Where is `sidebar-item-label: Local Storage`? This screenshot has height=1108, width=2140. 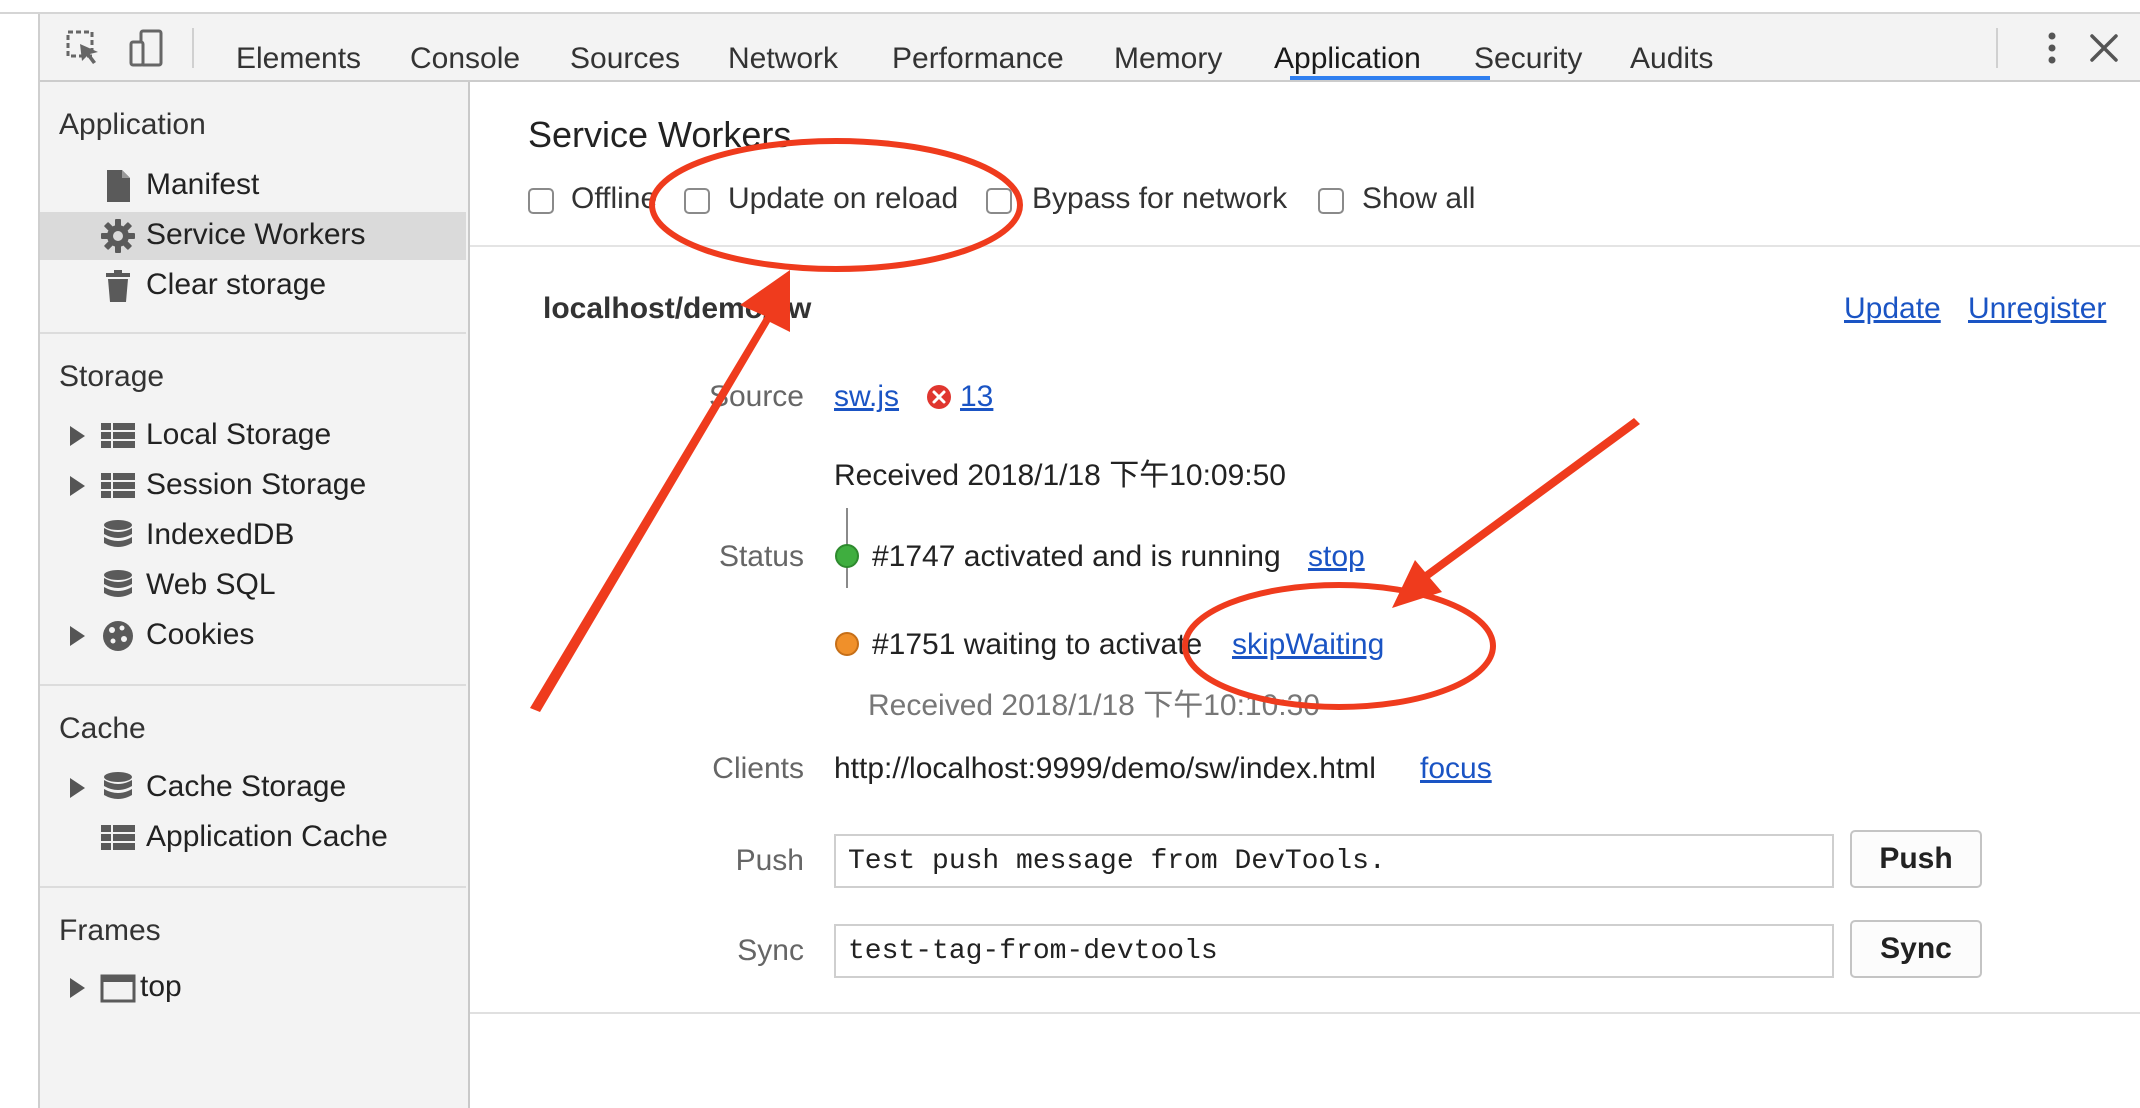 sidebar-item-label: Local Storage is located at coordinates (239, 434).